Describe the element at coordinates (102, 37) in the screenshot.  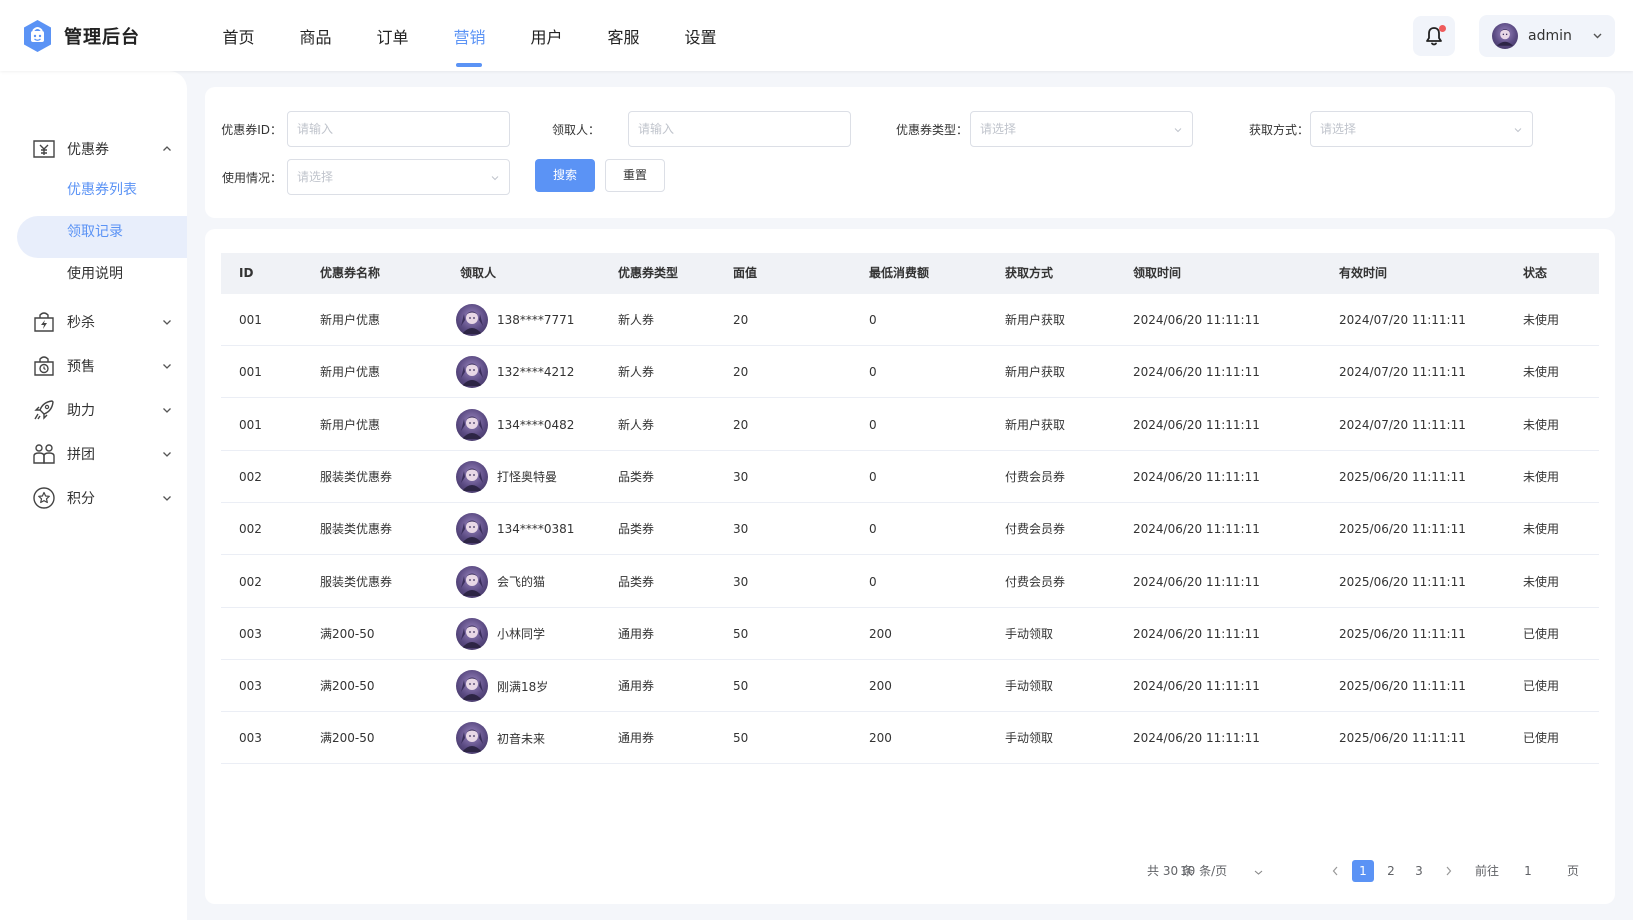
I see `app-title: 管理后台` at that location.